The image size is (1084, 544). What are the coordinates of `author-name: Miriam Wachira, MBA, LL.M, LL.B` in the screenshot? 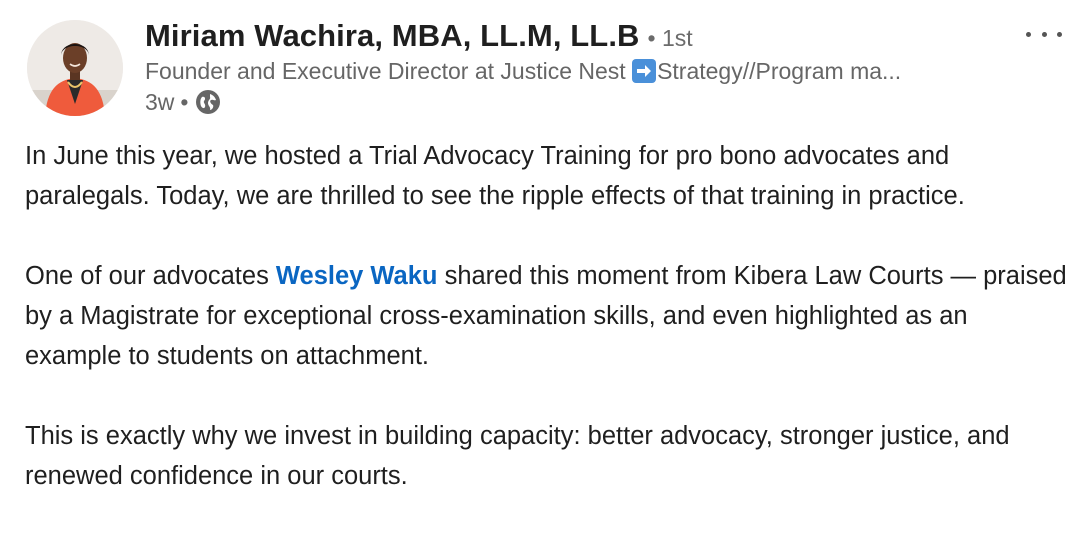 It's located at (392, 36).